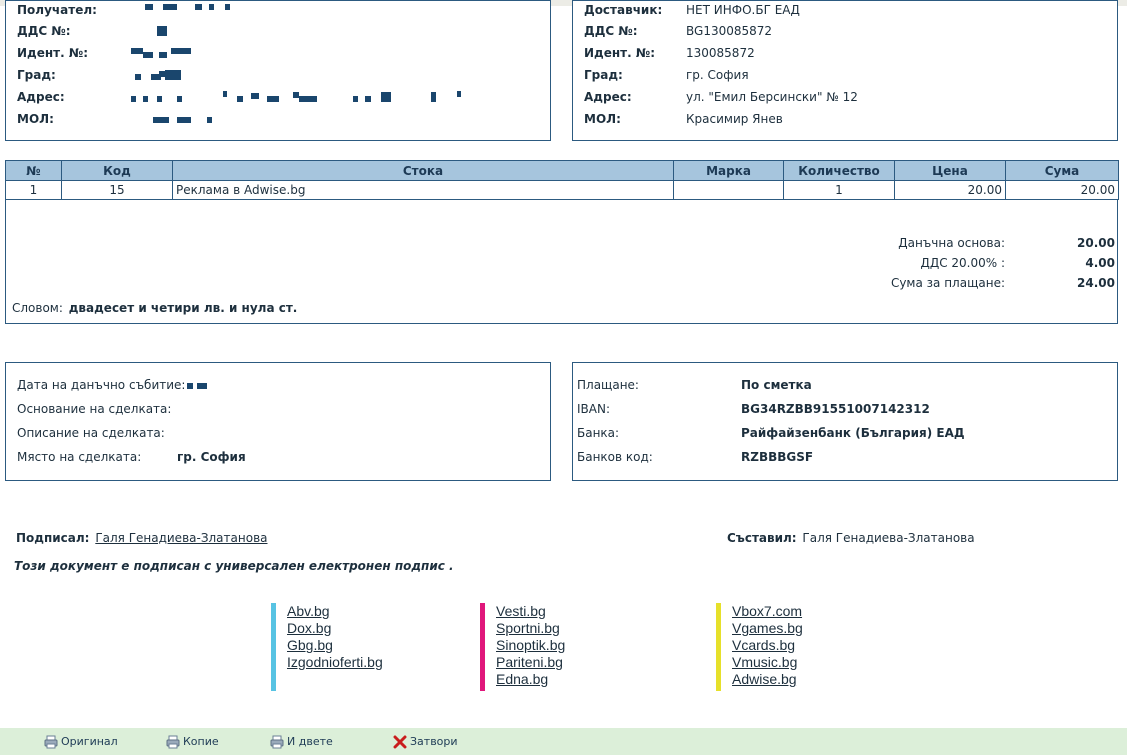 This screenshot has height=755, width=1127. Describe the element at coordinates (603, 75) in the screenshot. I see `supplier-city-label: Град:` at that location.